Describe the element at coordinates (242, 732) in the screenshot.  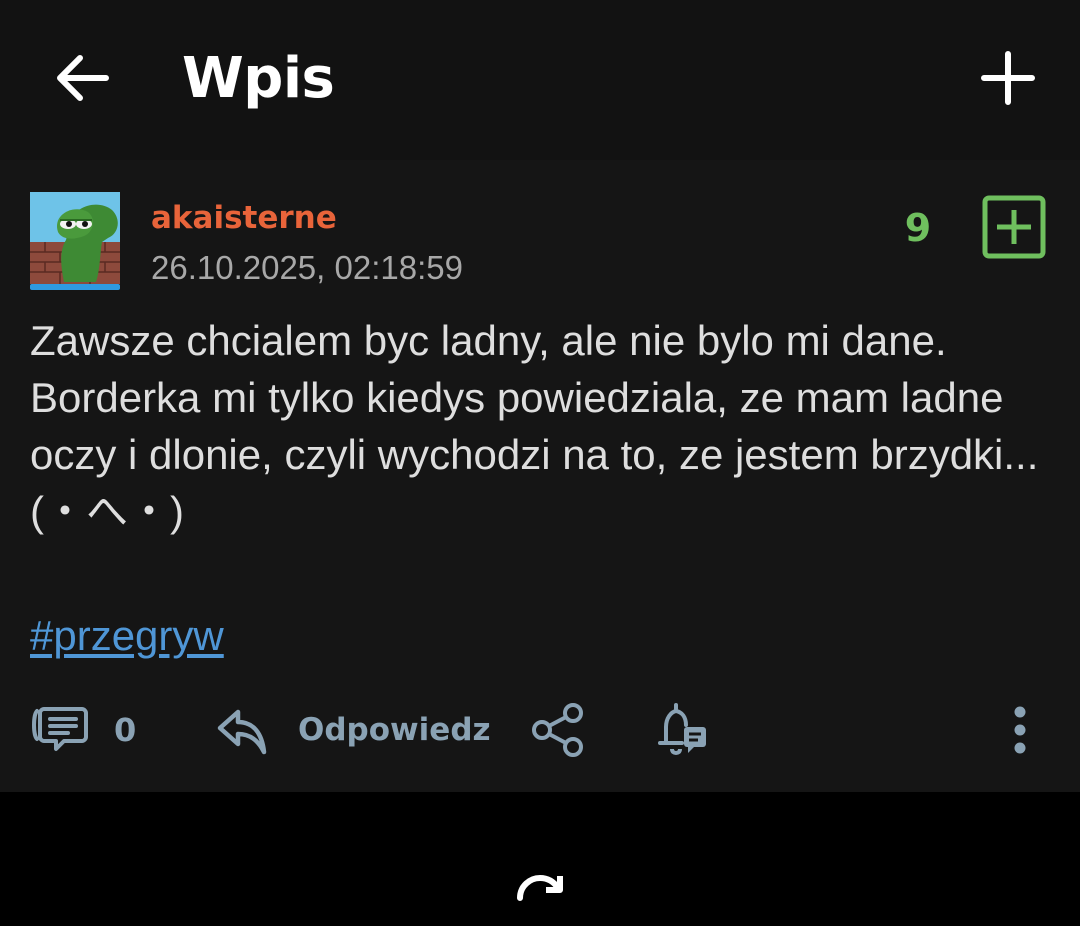
I see `reply-icon` at that location.